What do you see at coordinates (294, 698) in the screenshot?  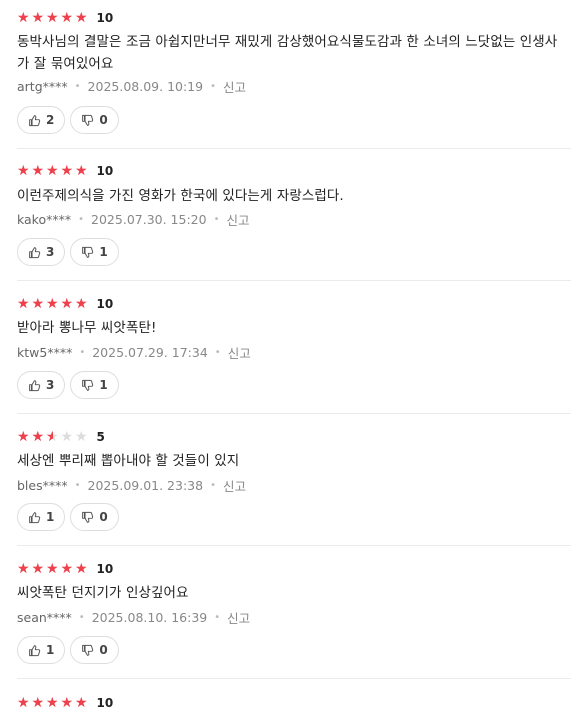 I see `review-item: ★ ★ ★ ★ ★ ★ ★ ★ ★ ★ 10` at bounding box center [294, 698].